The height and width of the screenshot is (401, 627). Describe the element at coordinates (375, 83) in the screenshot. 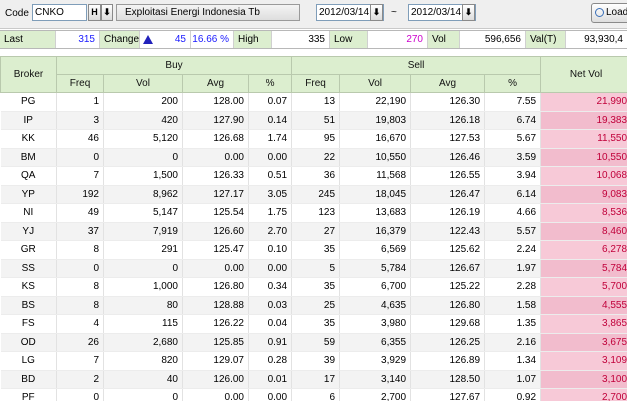

I see `header-sell-vol: Vol` at that location.